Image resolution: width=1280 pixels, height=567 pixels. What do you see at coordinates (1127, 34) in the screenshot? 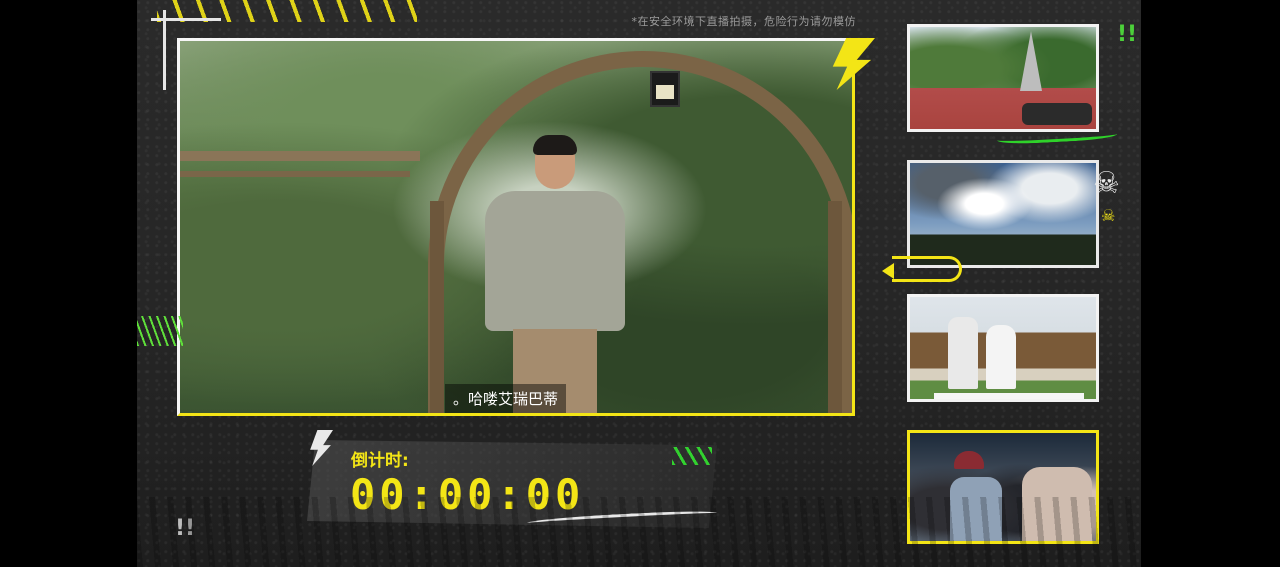
I see `exclamation-icon-green: !!` at bounding box center [1127, 34].